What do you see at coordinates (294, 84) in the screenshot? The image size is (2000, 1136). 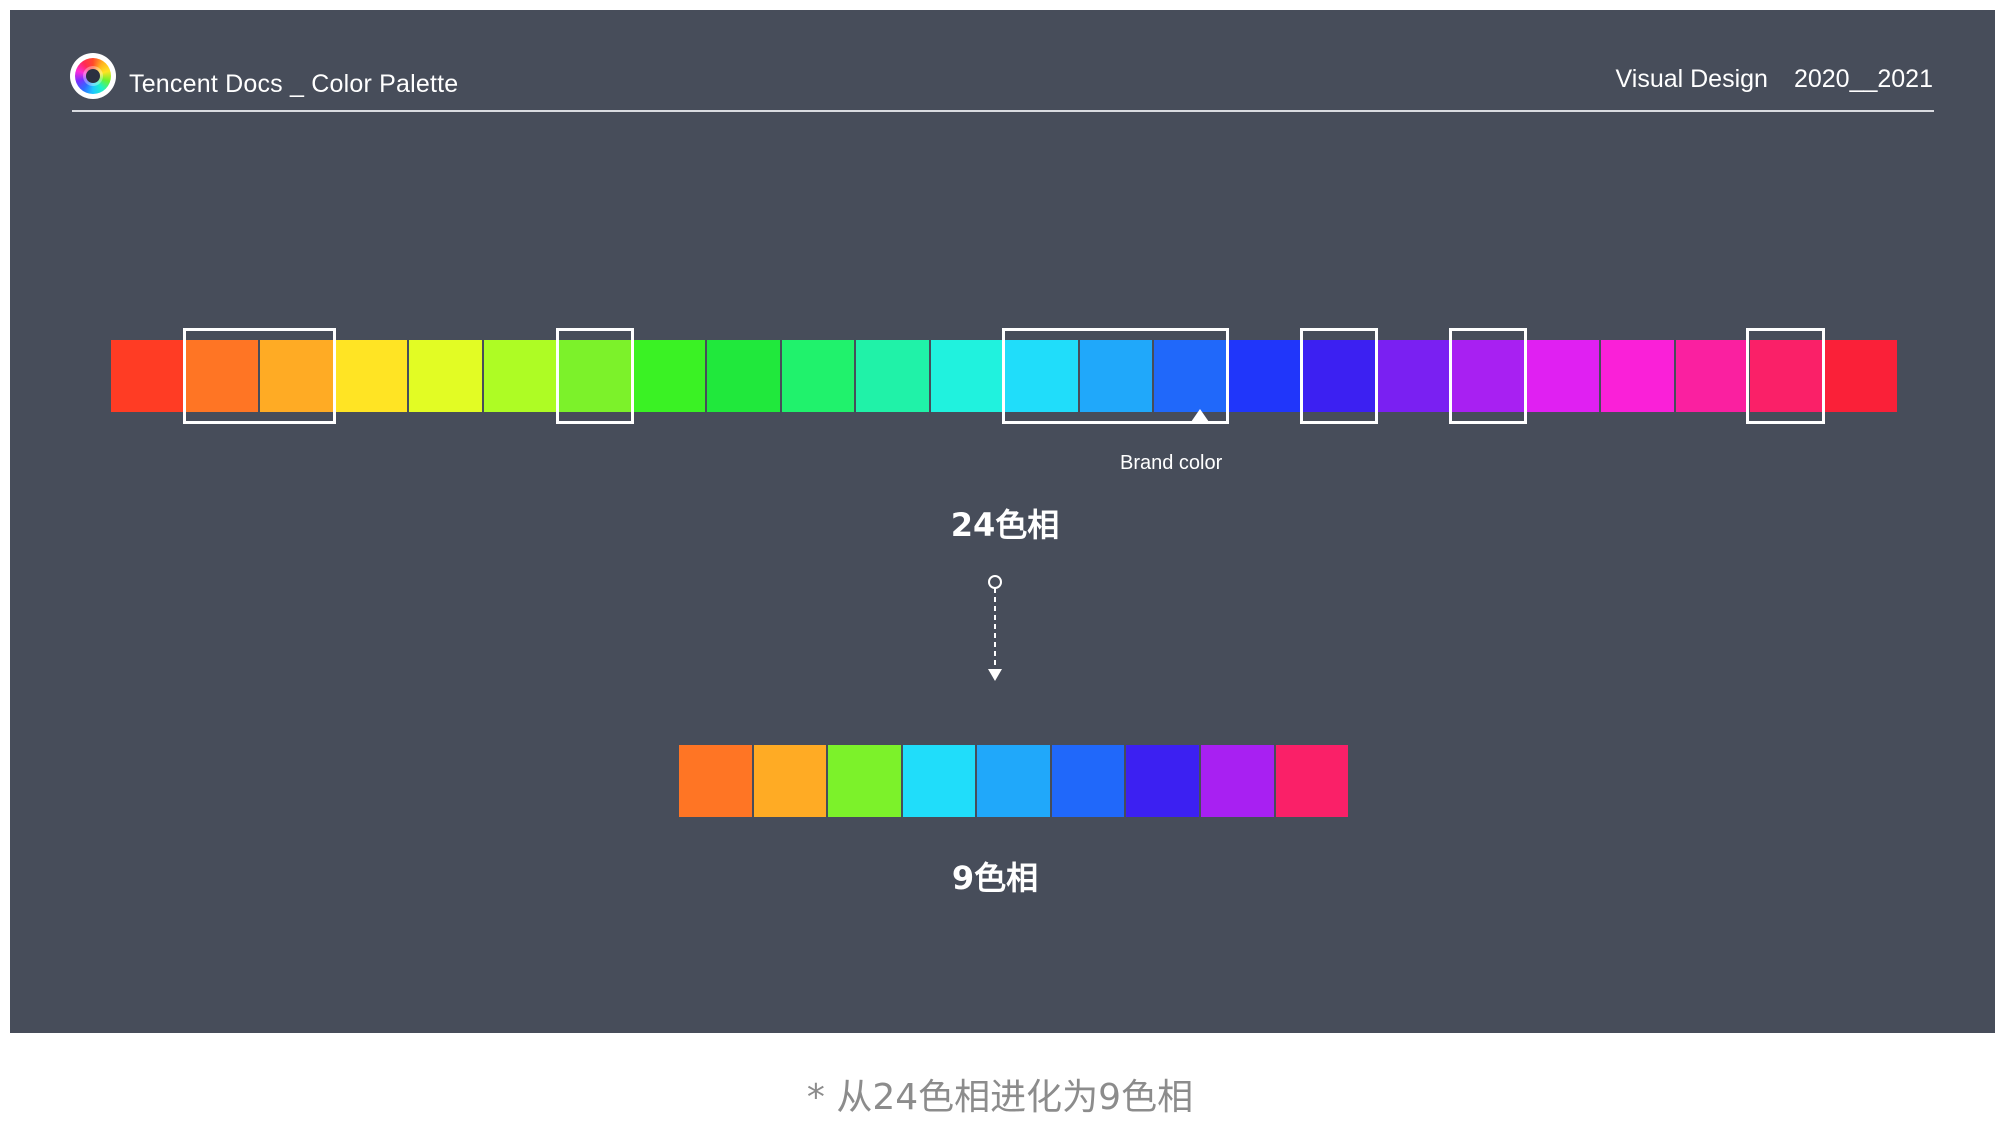 I see `page-title: Tencent Docs _ Color Palette` at bounding box center [294, 84].